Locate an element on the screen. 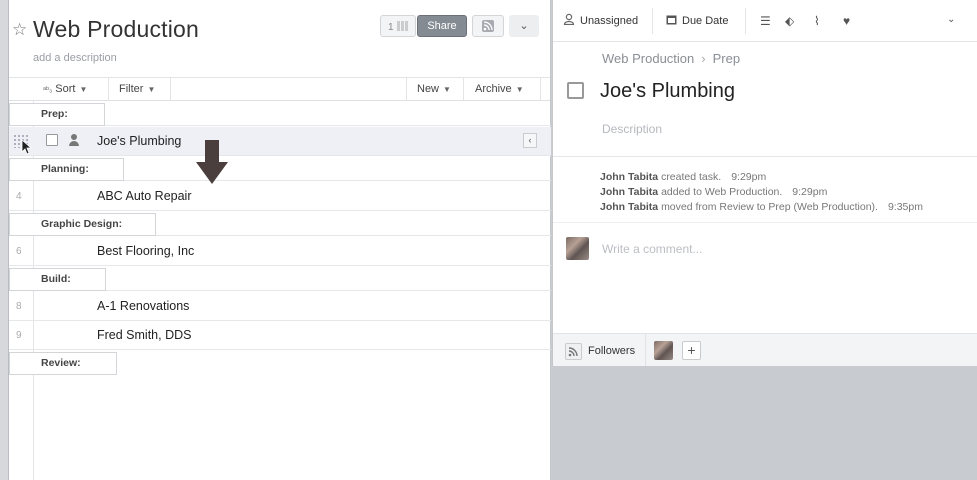 This screenshot has height=480, width=977. assignee-button: Unassigned is located at coordinates (600, 21).